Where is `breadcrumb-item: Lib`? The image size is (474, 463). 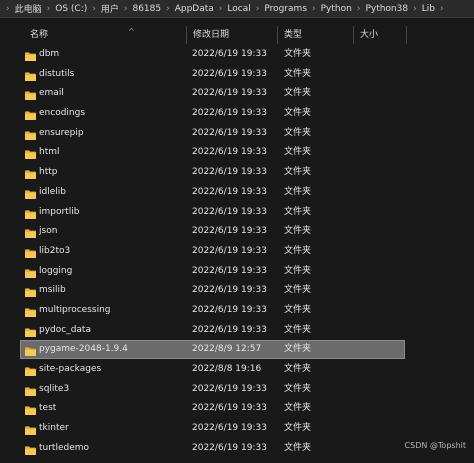
breadcrumb-item: Lib is located at coordinates (428, 9).